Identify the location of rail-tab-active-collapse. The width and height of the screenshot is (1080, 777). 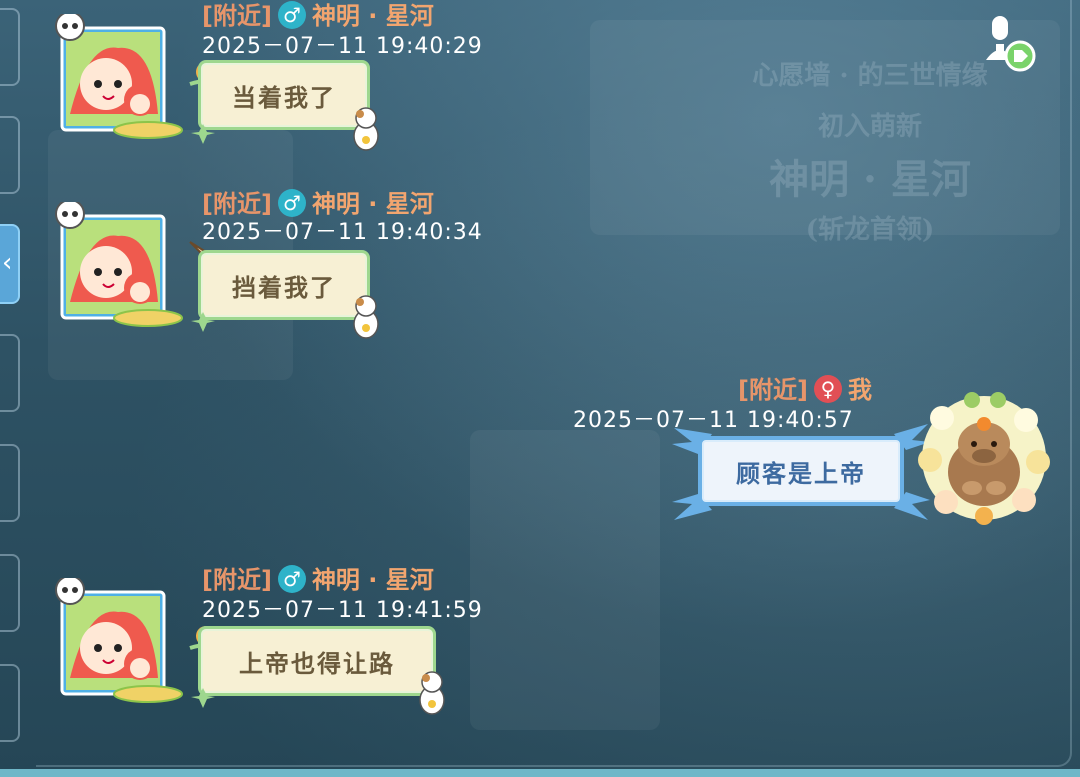
(10, 264).